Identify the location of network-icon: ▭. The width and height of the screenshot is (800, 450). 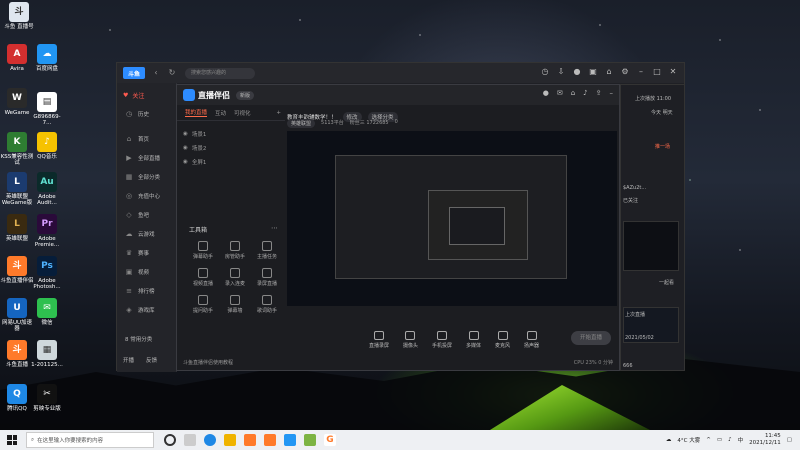
(719, 440).